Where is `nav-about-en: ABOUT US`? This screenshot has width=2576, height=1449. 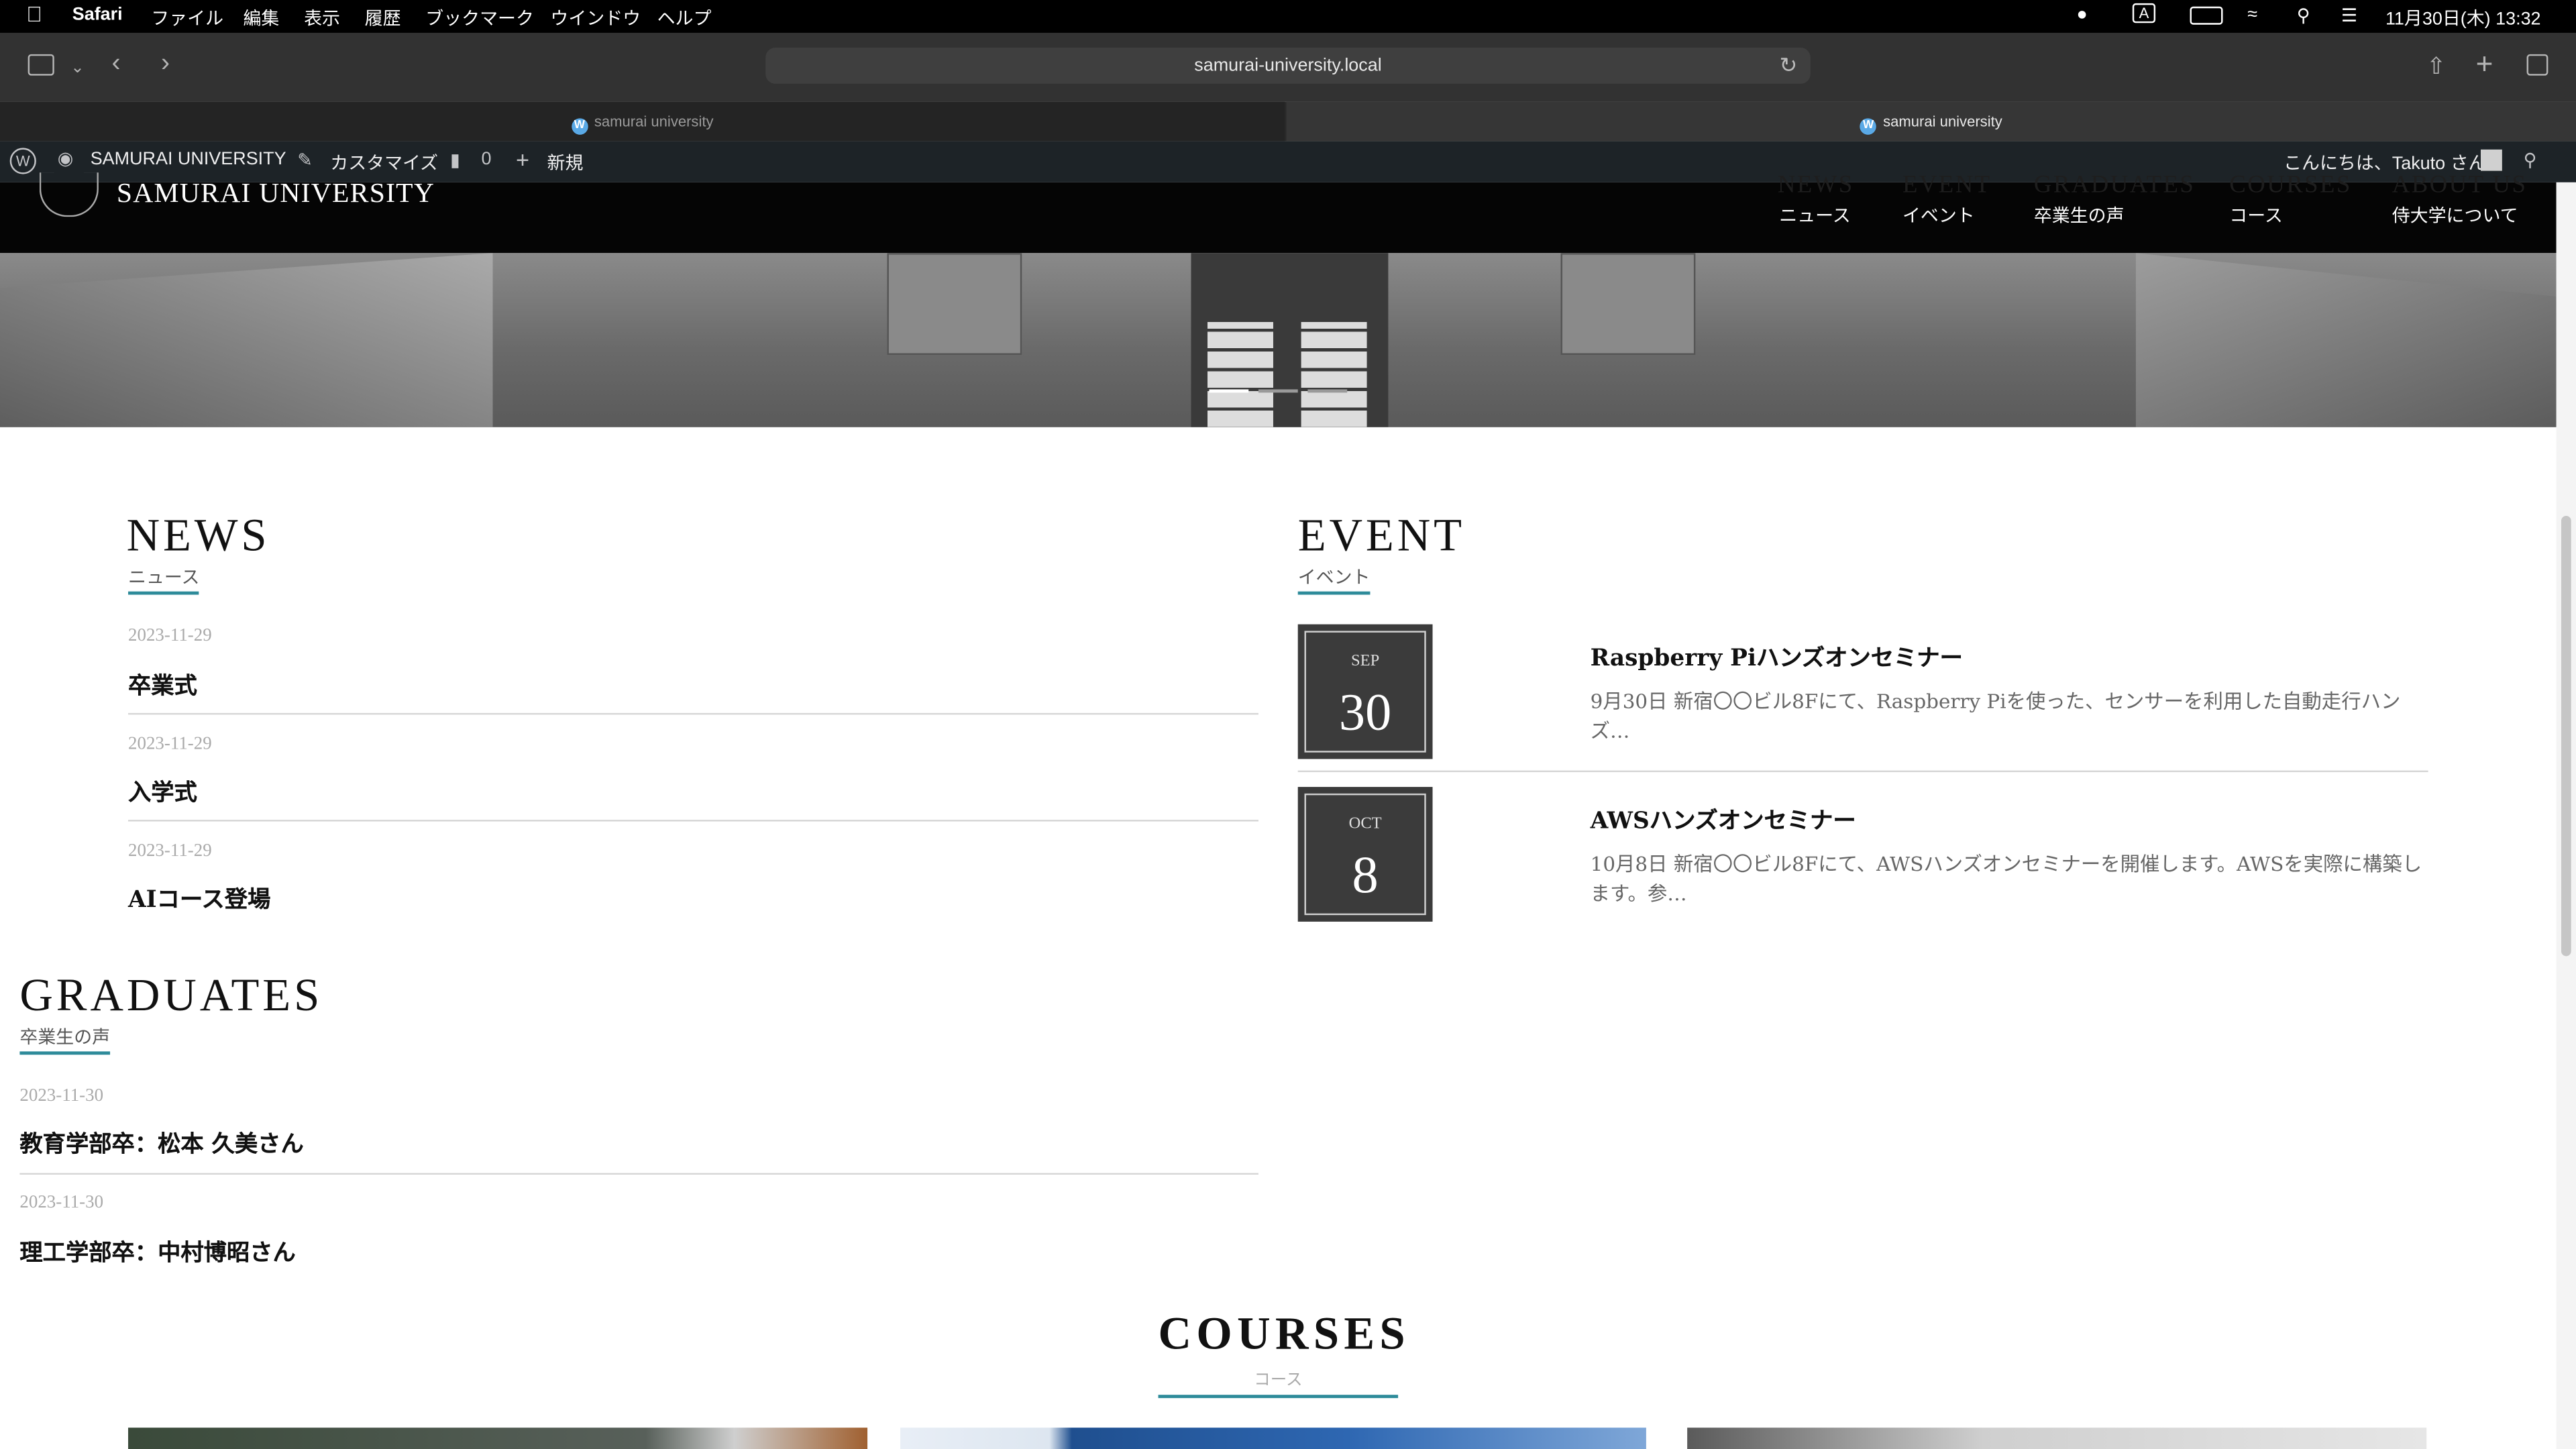 nav-about-en: ABOUT US is located at coordinates (2460, 185).